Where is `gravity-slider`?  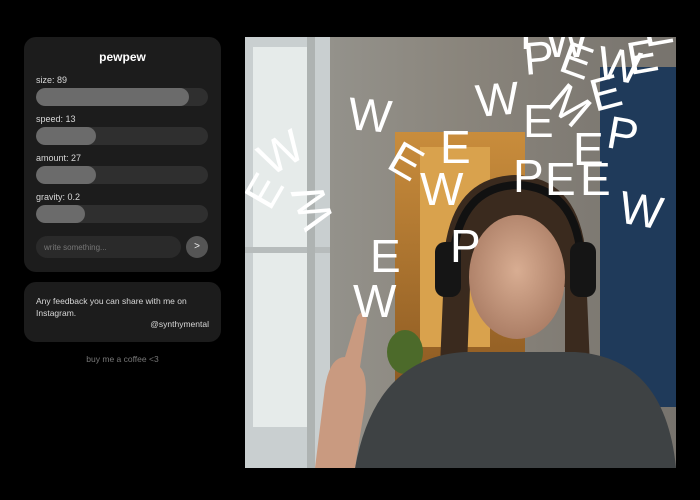 gravity-slider is located at coordinates (122, 214).